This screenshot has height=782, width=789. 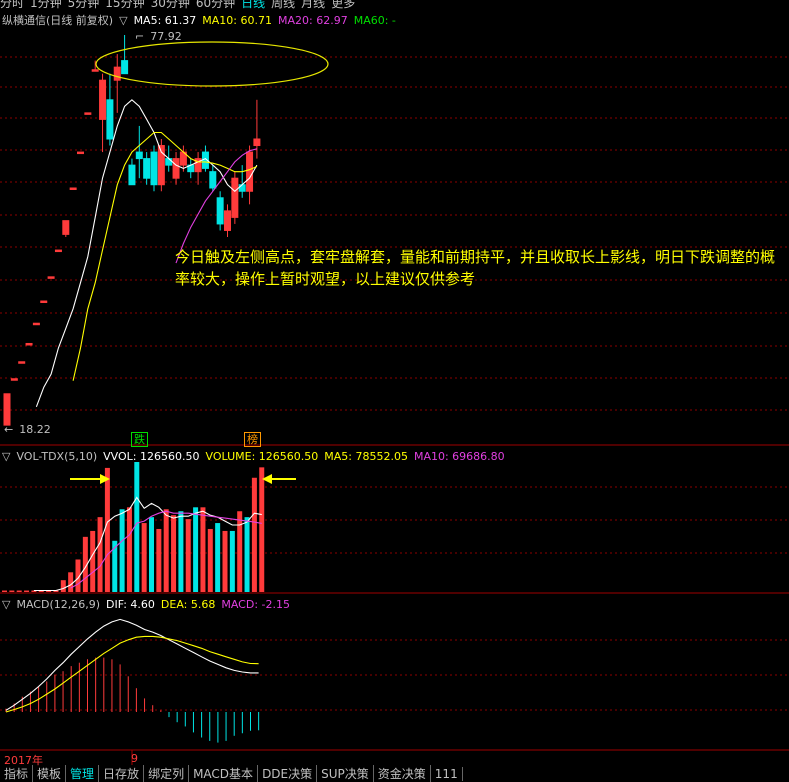 What do you see at coordinates (90, 479) in the screenshot?
I see `volume-arrow-left-icon` at bounding box center [90, 479].